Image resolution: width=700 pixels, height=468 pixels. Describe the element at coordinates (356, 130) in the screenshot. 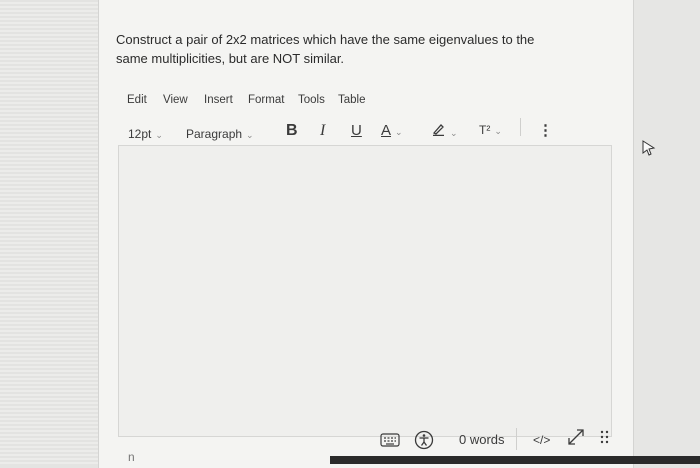

I see `underline-button: U` at that location.